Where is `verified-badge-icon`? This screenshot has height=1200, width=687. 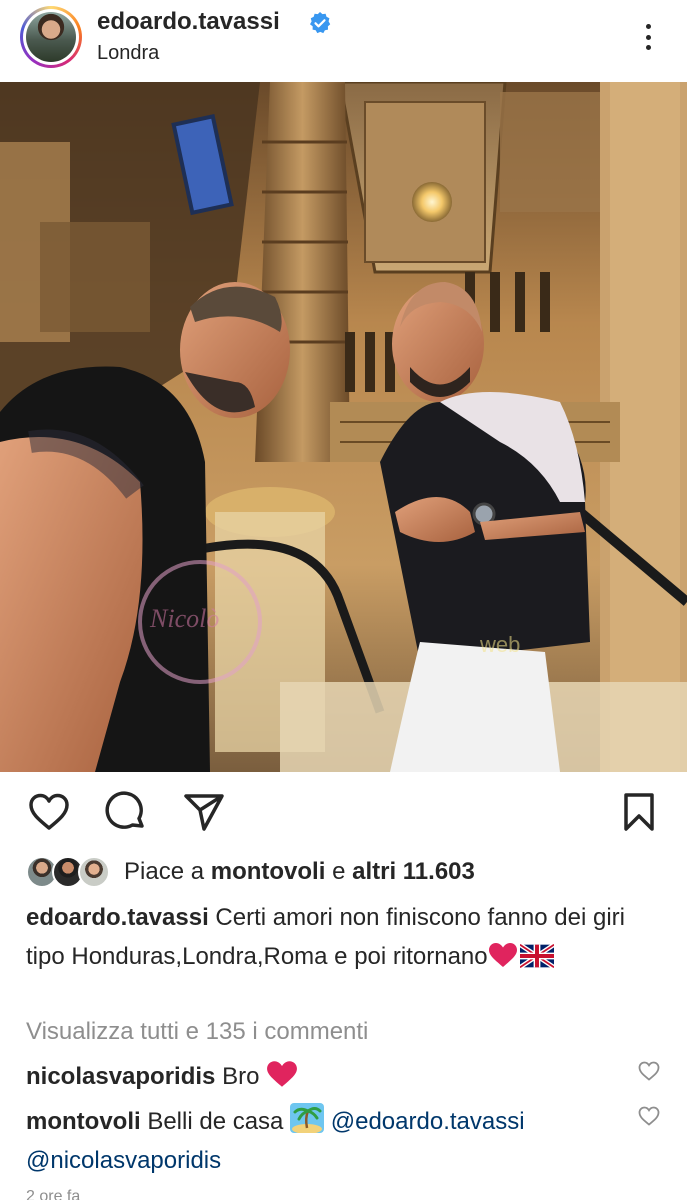
verified-badge-icon is located at coordinates (320, 23).